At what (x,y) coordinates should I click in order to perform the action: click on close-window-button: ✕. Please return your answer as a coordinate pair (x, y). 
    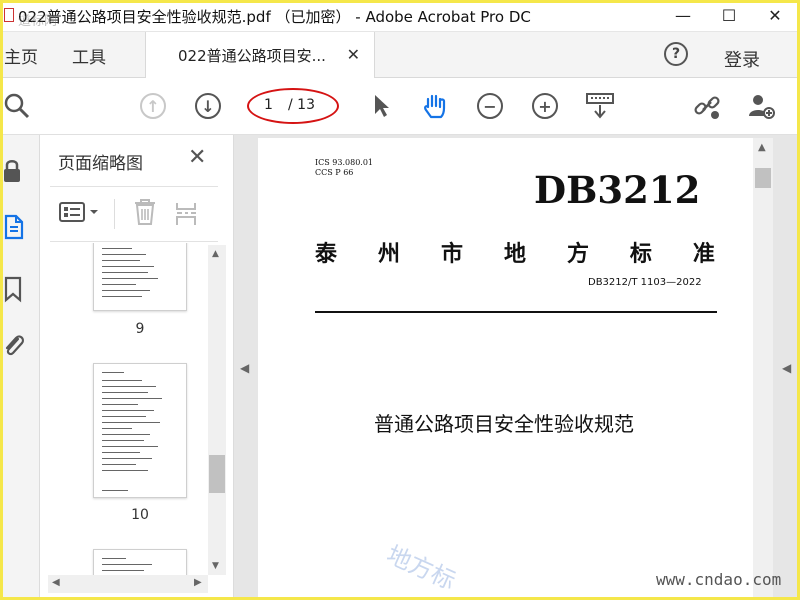
    Looking at the image, I should click on (775, 15).